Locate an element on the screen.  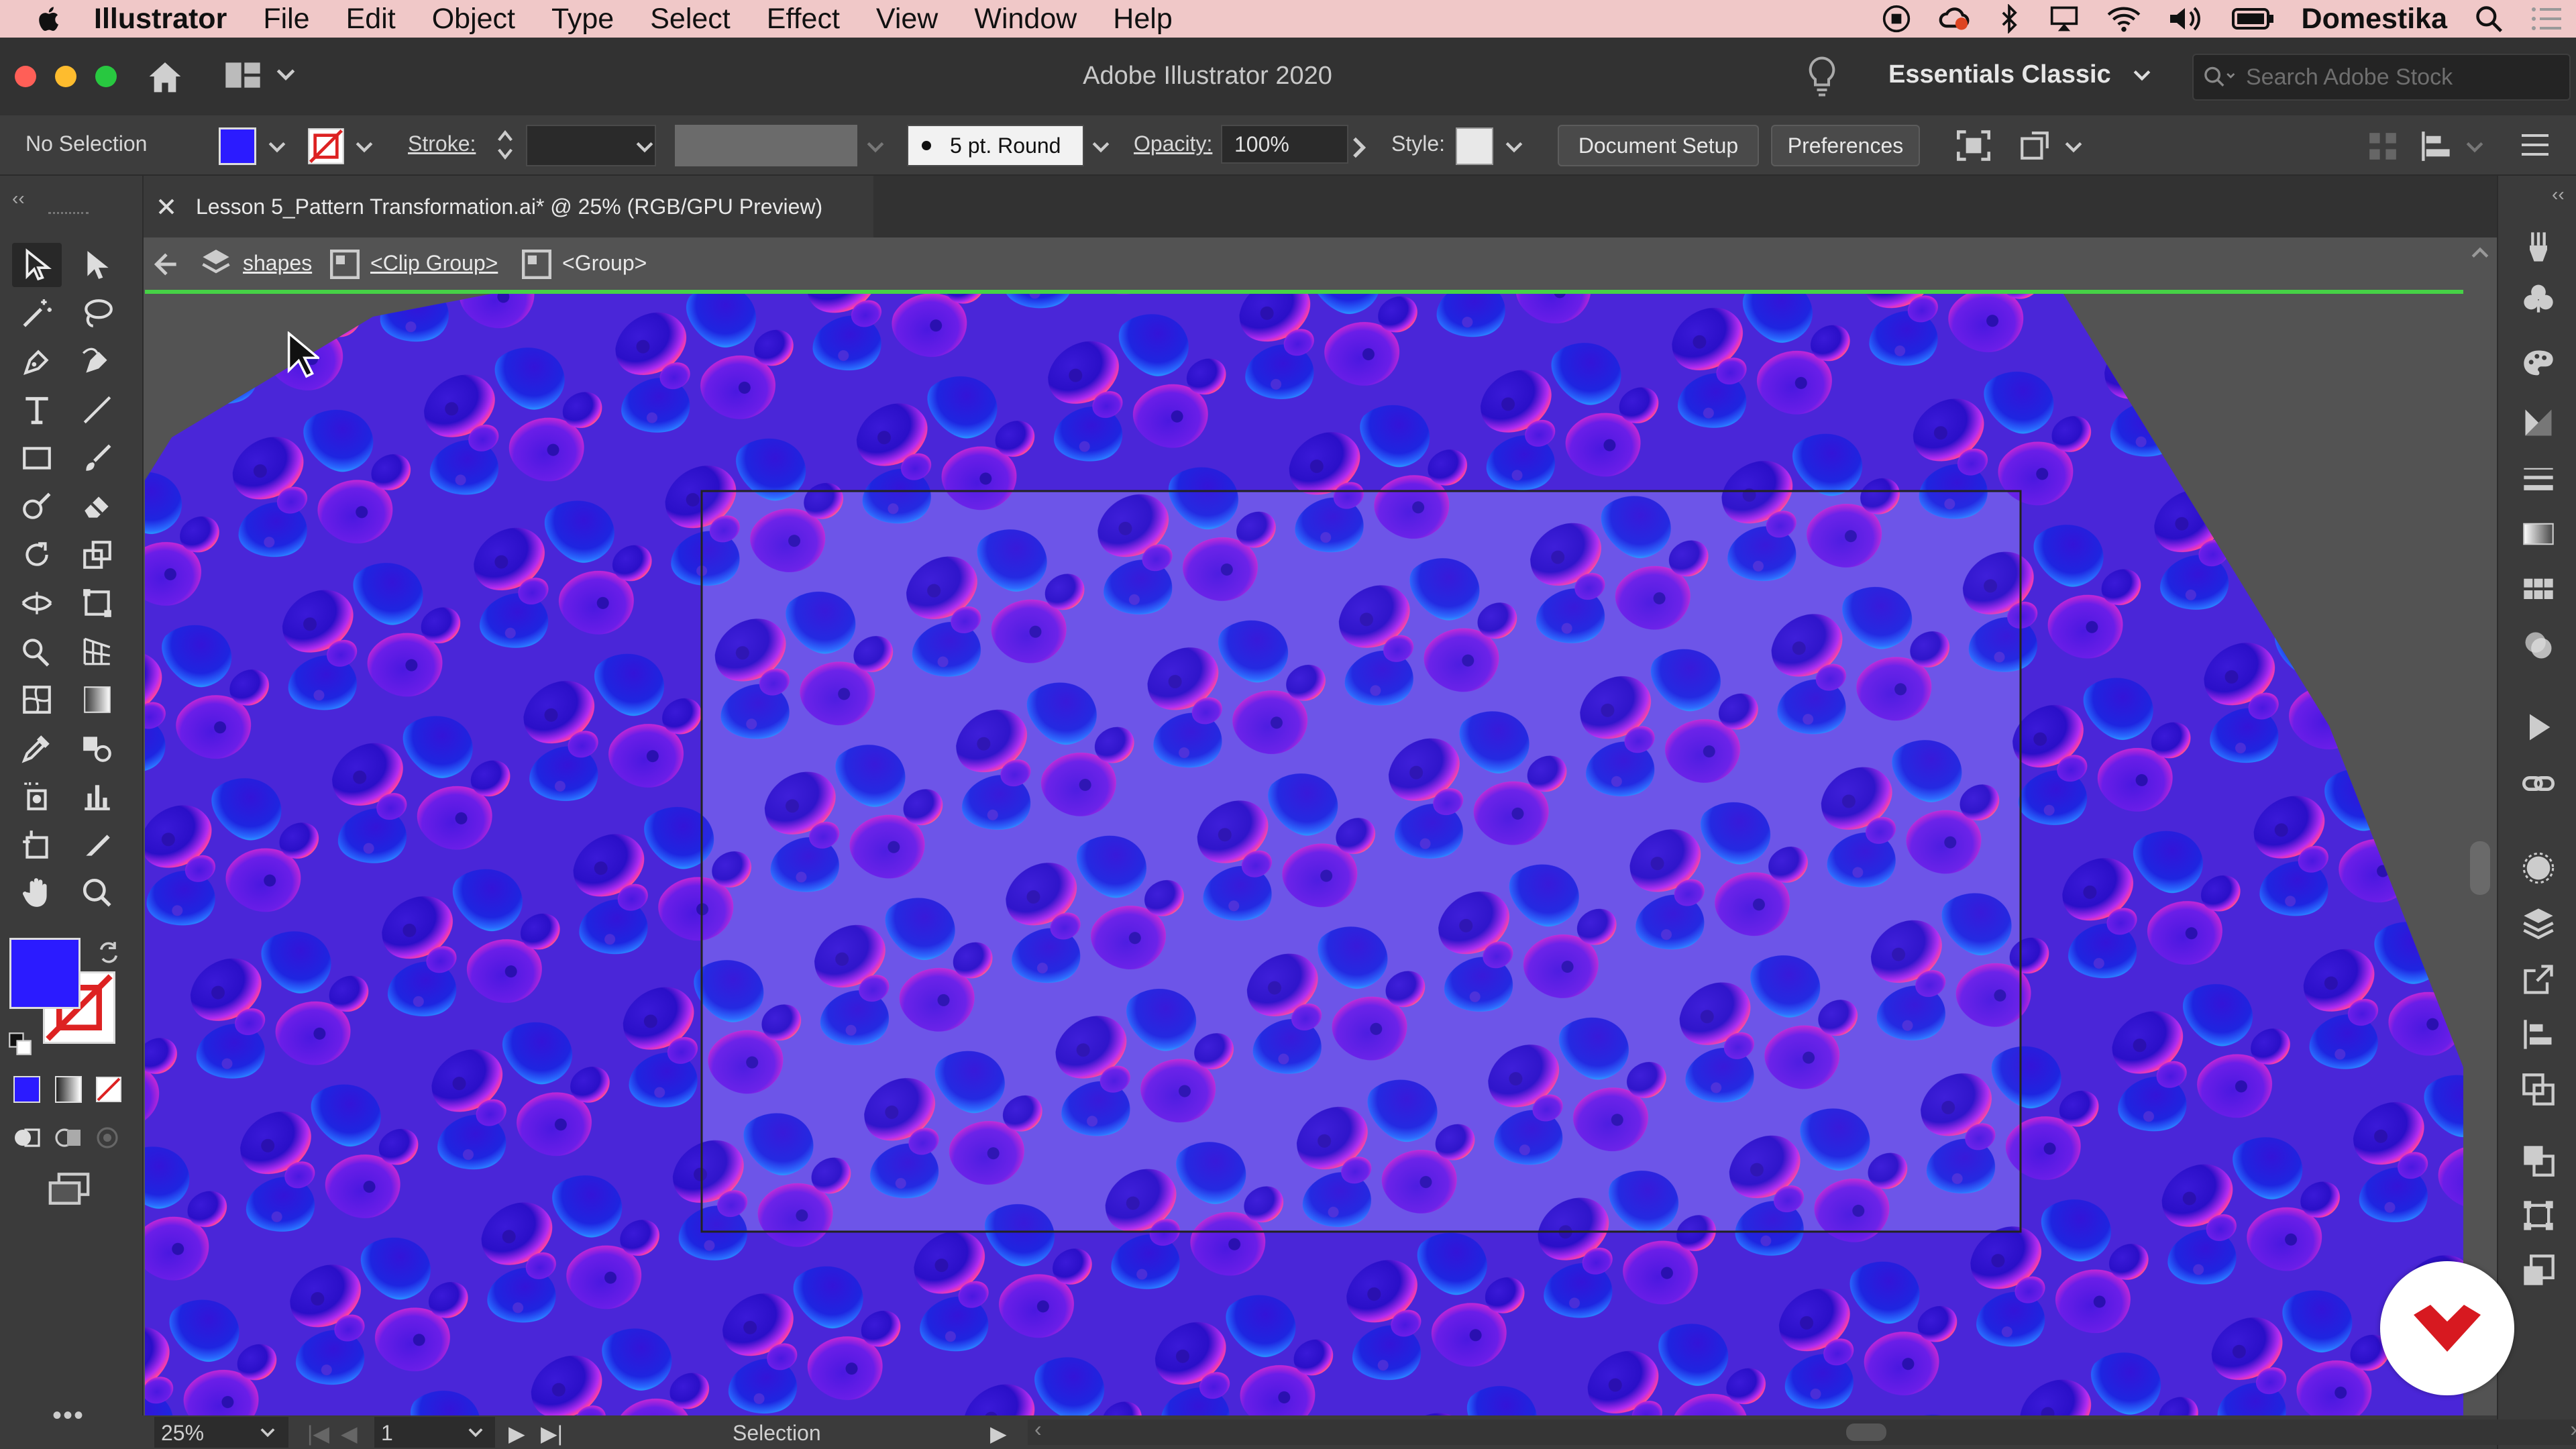
scroll-left-icon: ‹ is located at coordinates (1038, 1429).